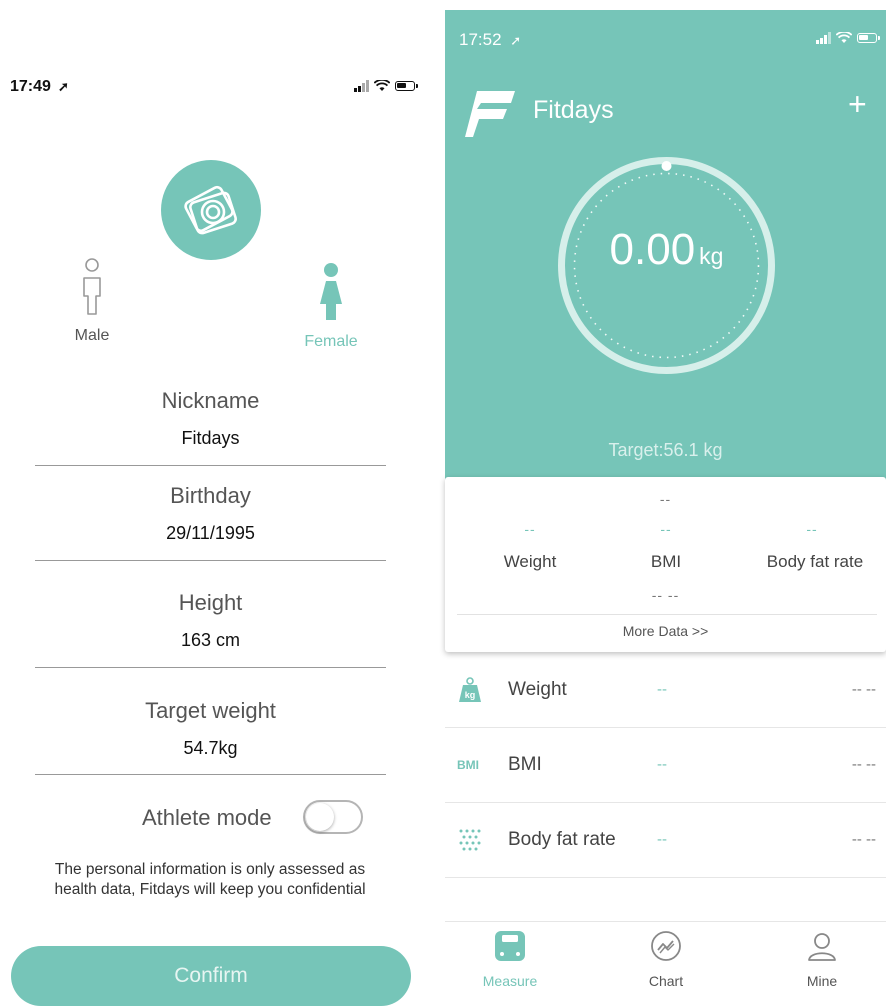  What do you see at coordinates (510, 946) in the screenshot?
I see `scale-icon` at bounding box center [510, 946].